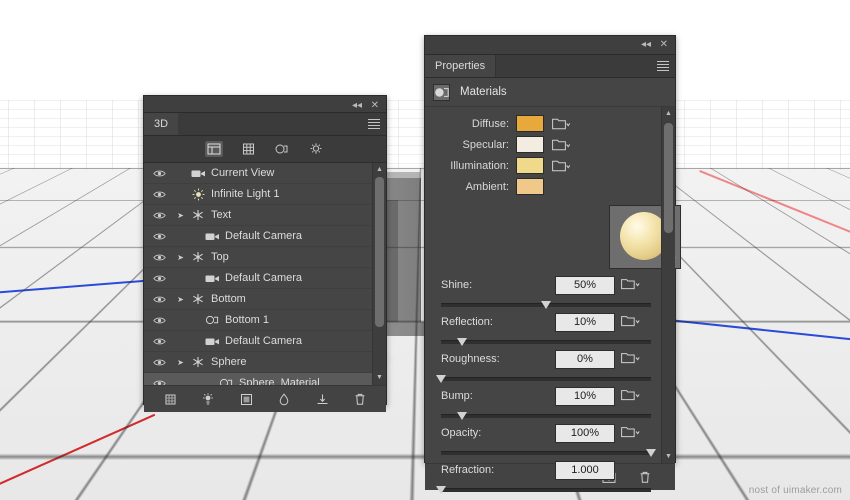  What do you see at coordinates (265, 173) in the screenshot?
I see `scene-row: Current View` at bounding box center [265, 173].